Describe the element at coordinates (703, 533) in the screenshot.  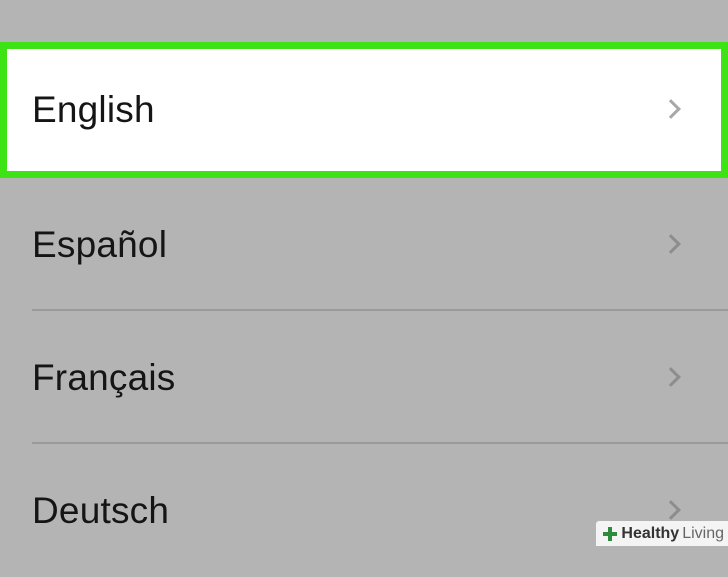
I see `watermark-brand-light: Living` at that location.